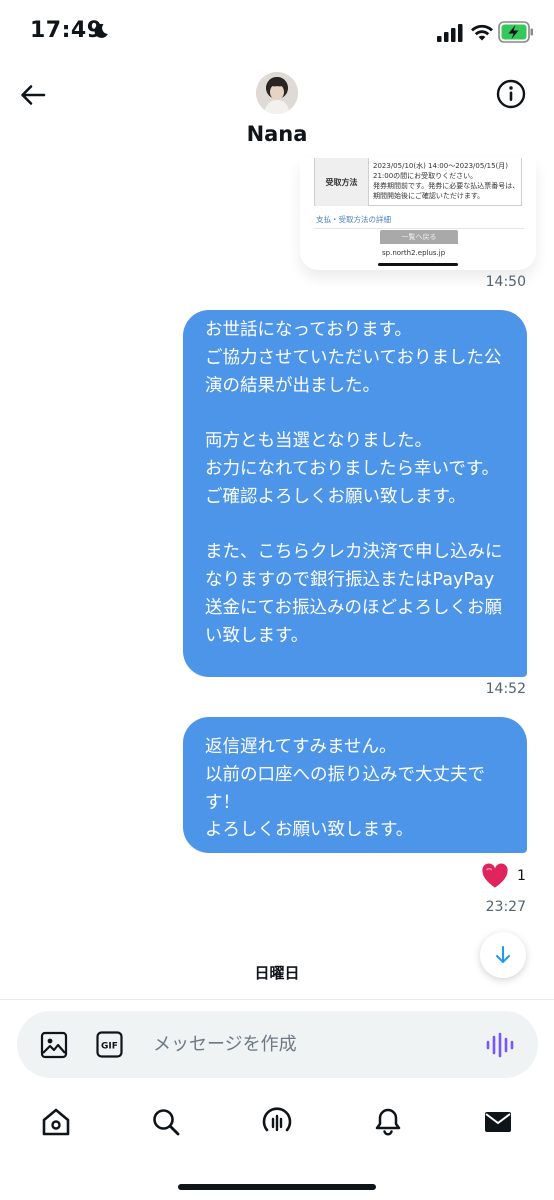 This screenshot has height=1200, width=554. Describe the element at coordinates (303, 1044) in the screenshot. I see `message-input` at that location.